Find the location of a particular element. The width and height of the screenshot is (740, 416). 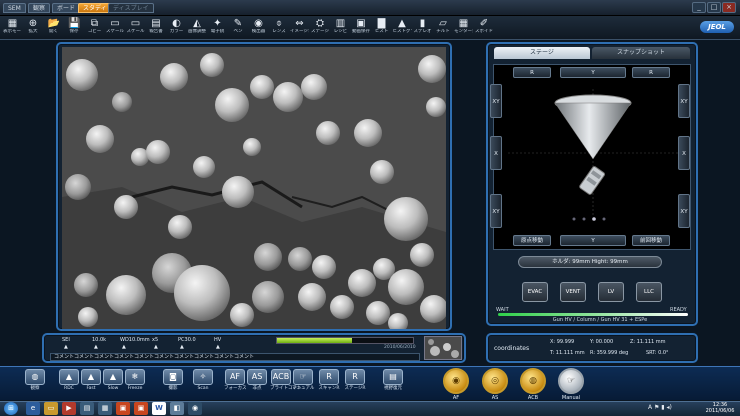

app-icon-5: ◧ is located at coordinates (177, 408).